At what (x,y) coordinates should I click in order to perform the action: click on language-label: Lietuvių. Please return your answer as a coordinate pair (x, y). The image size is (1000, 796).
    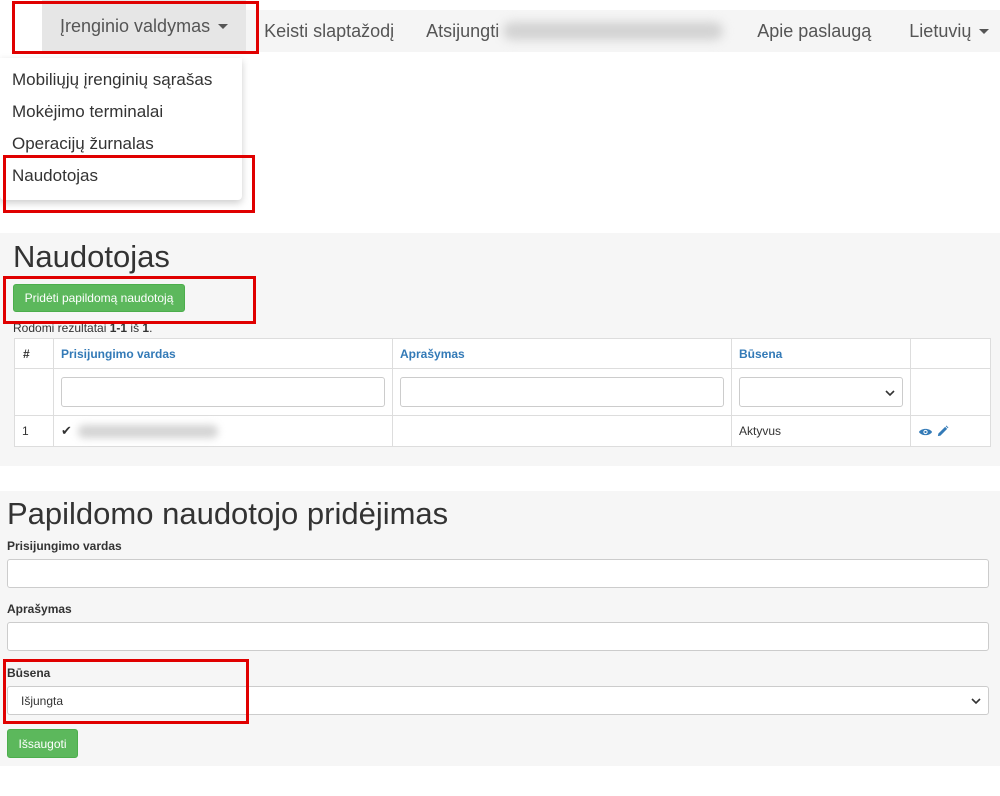
    Looking at the image, I should click on (940, 30).